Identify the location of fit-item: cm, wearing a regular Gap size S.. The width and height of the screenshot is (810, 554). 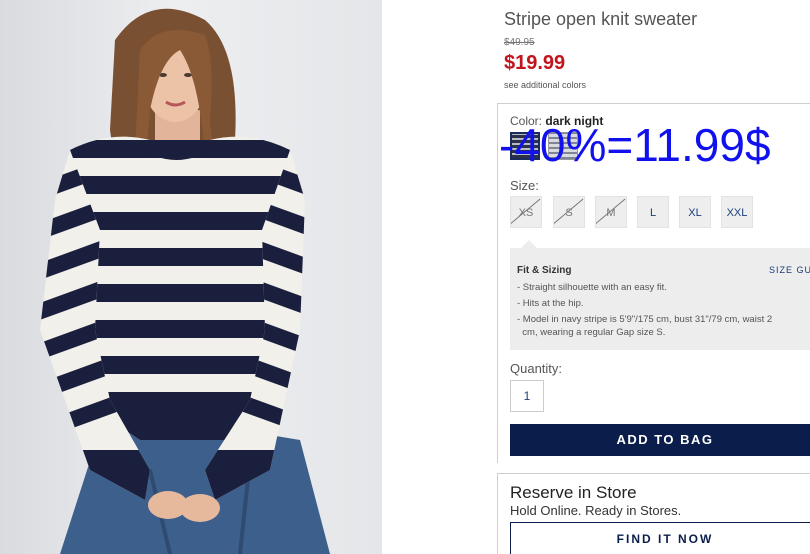
(591, 332).